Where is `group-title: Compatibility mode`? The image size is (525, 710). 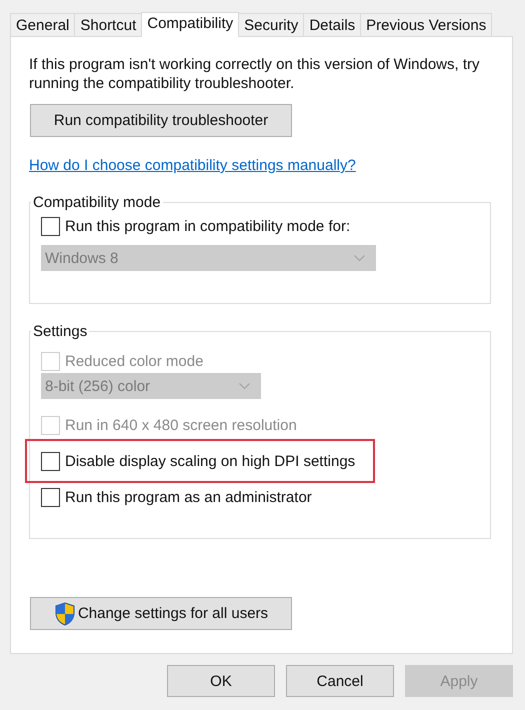
group-title: Compatibility mode is located at coordinates (97, 202).